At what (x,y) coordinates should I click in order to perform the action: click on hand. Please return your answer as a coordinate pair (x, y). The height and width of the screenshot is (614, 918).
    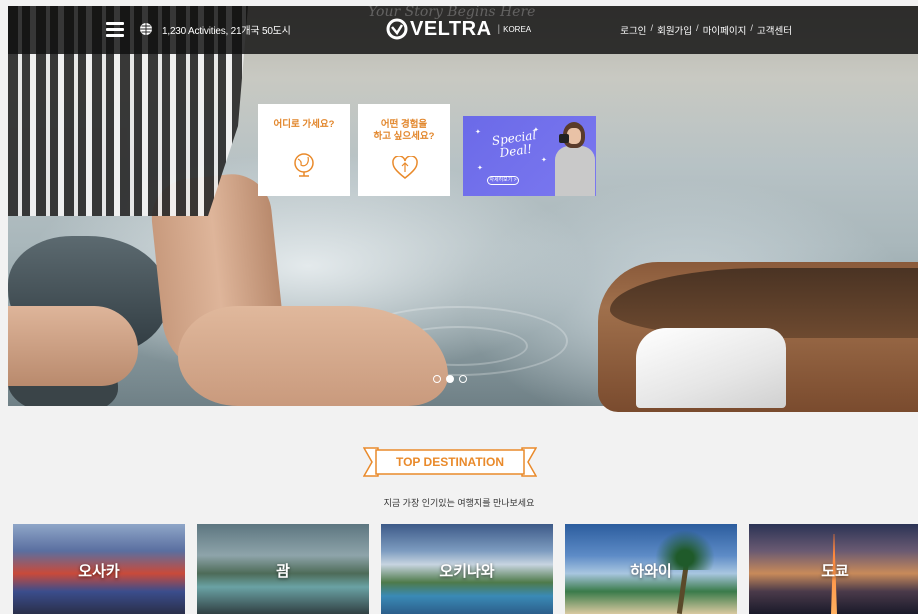
    Looking at the image, I should click on (73, 346).